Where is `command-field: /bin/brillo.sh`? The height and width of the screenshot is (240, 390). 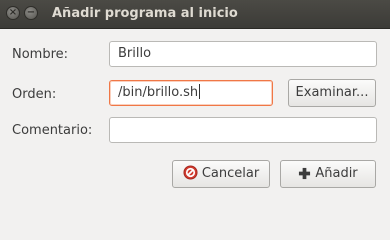 command-field: /bin/brillo.sh is located at coordinates (191, 93).